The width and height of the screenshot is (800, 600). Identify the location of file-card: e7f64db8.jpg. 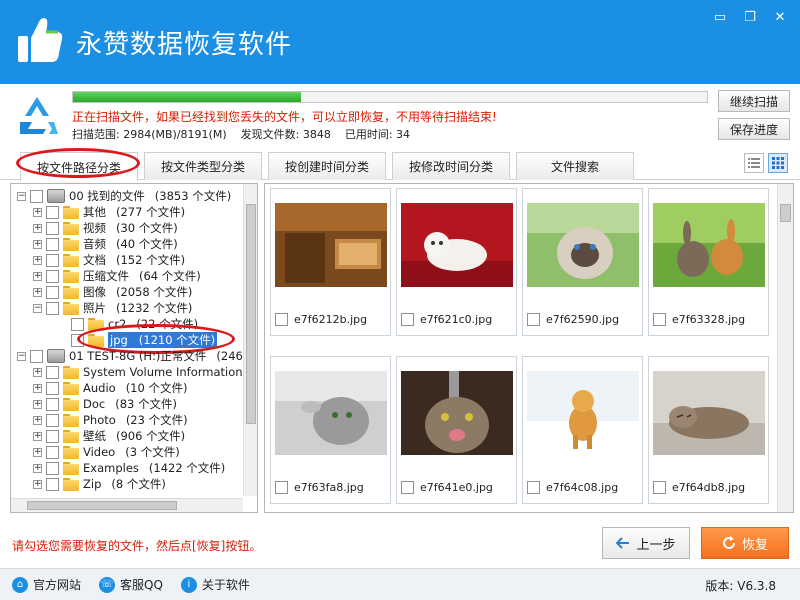
(708, 430).